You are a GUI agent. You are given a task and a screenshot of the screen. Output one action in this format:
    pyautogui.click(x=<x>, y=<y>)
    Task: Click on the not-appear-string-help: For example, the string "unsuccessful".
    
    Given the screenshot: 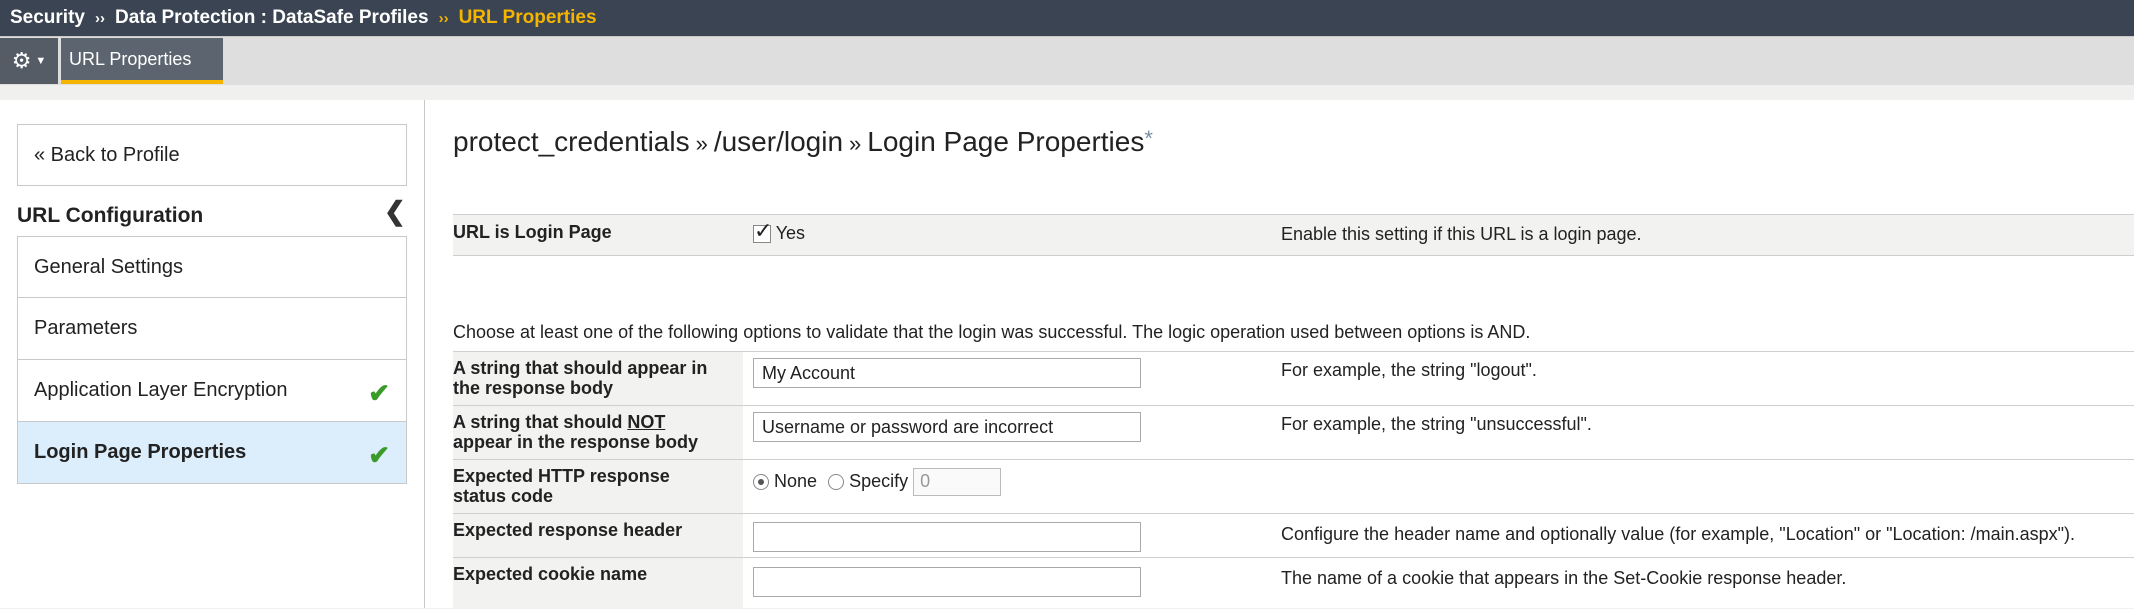 What is the action you would take?
    pyautogui.click(x=1436, y=424)
    